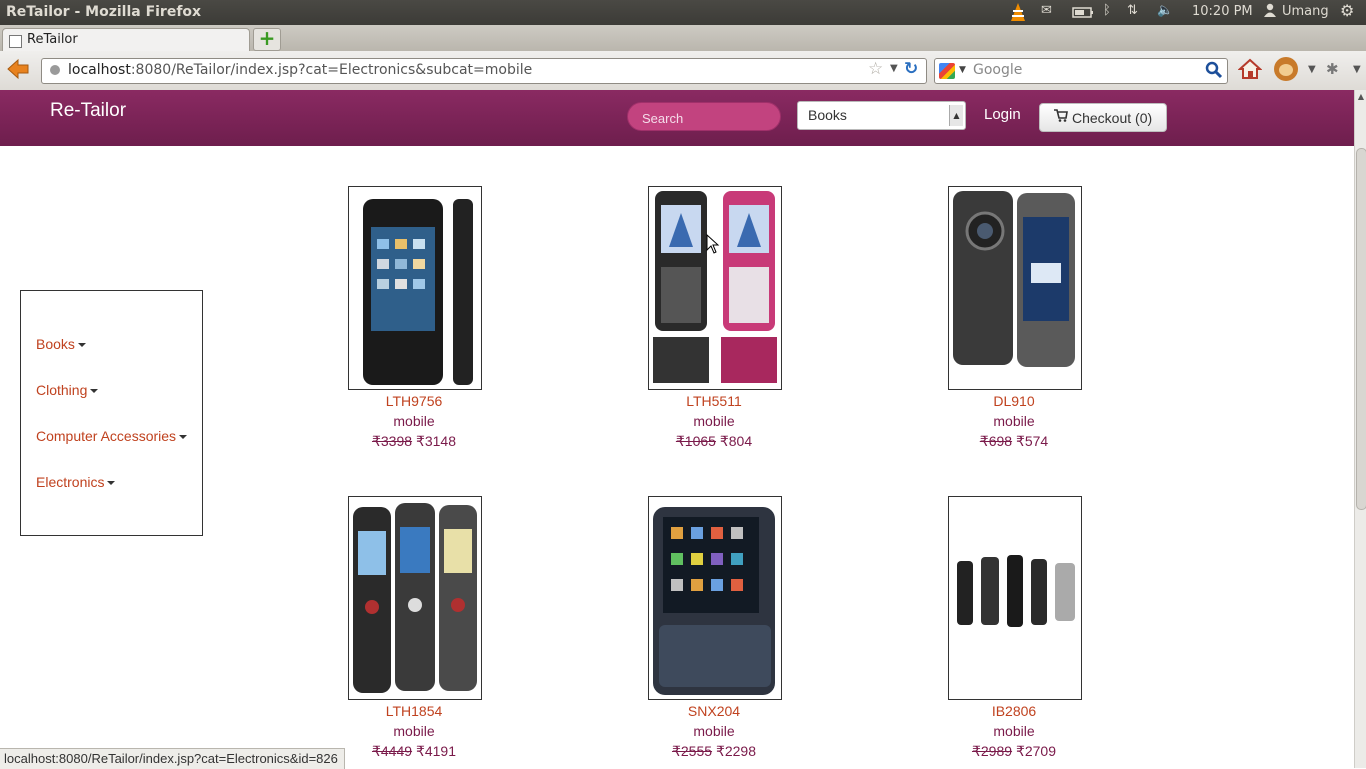 The height and width of the screenshot is (769, 1366). Describe the element at coordinates (1015, 598) in the screenshot. I see `product-image-ib2806` at that location.